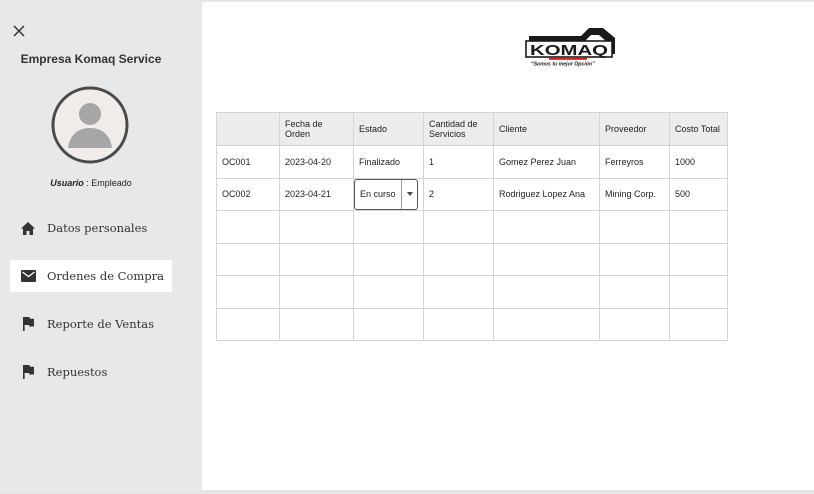 Image resolution: width=814 pixels, height=494 pixels. I want to click on estado-select-value: En curso, so click(378, 194).